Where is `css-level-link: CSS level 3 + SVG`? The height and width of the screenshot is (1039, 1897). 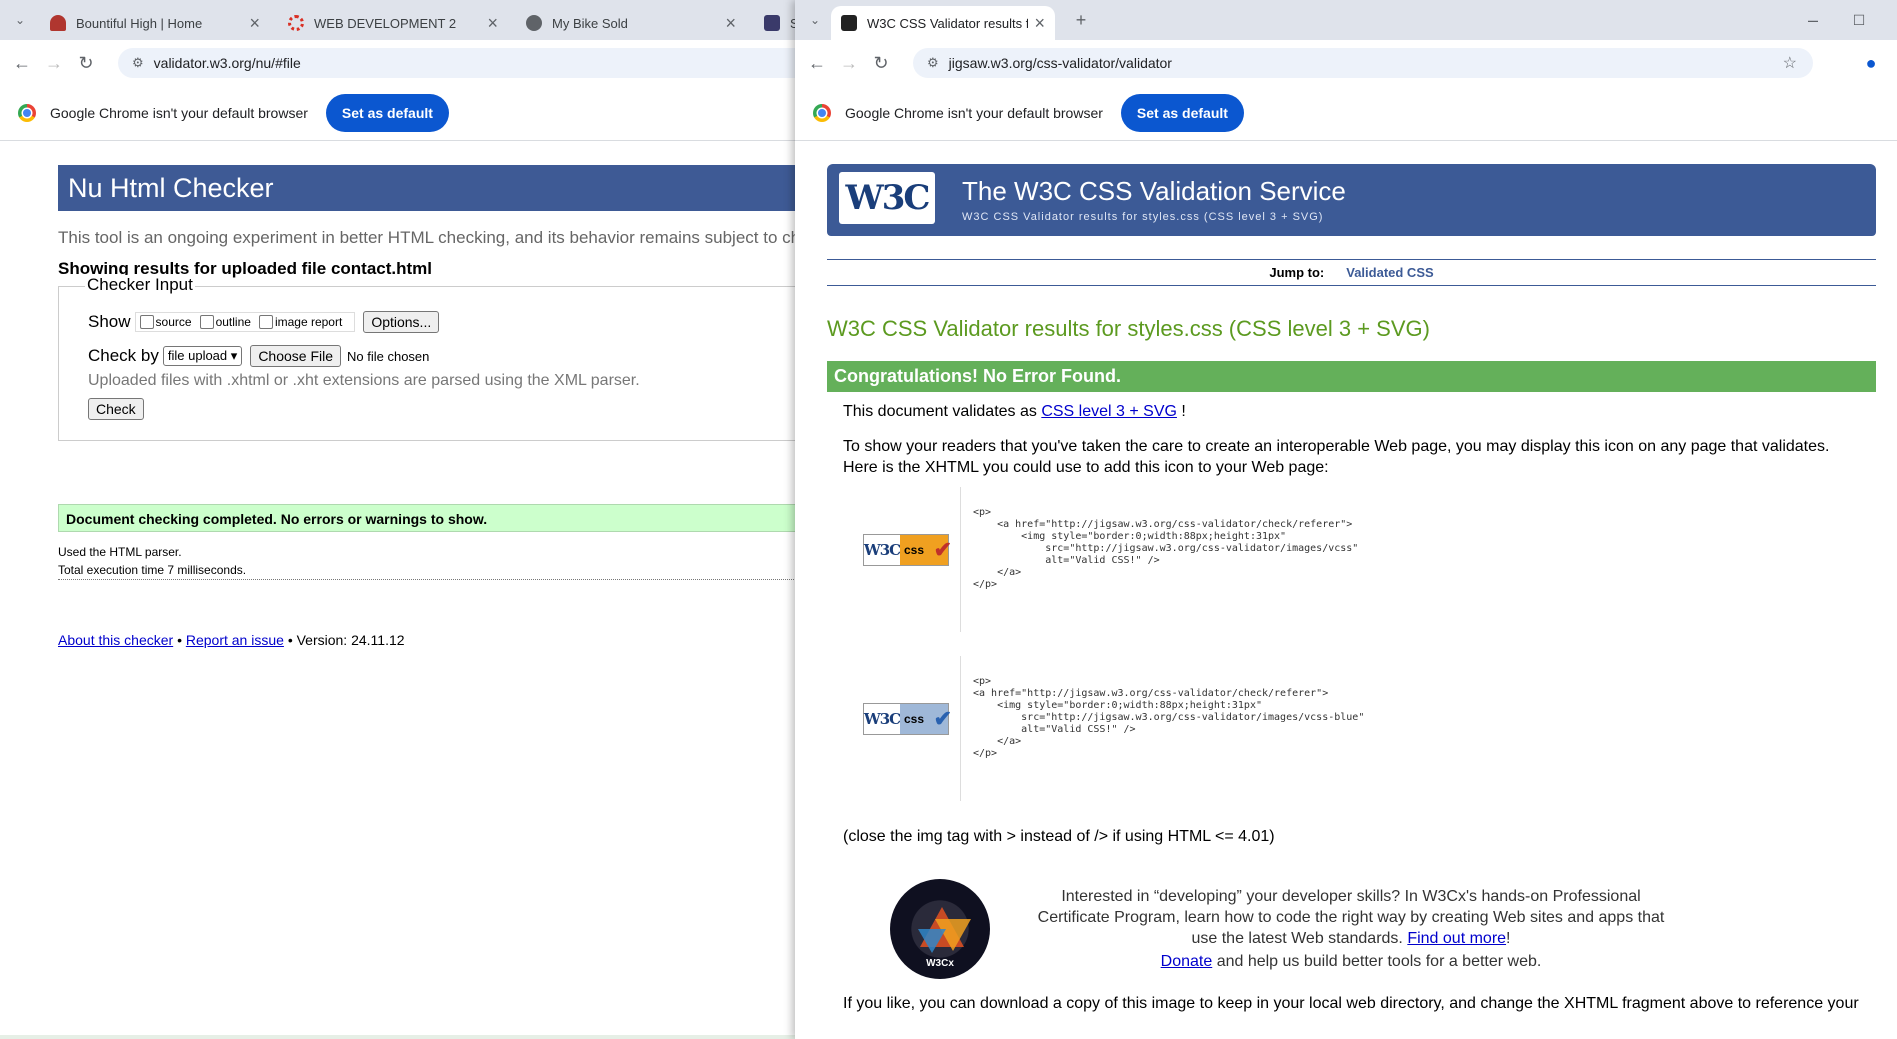
css-level-link: CSS level 3 + SVG is located at coordinates (1109, 411).